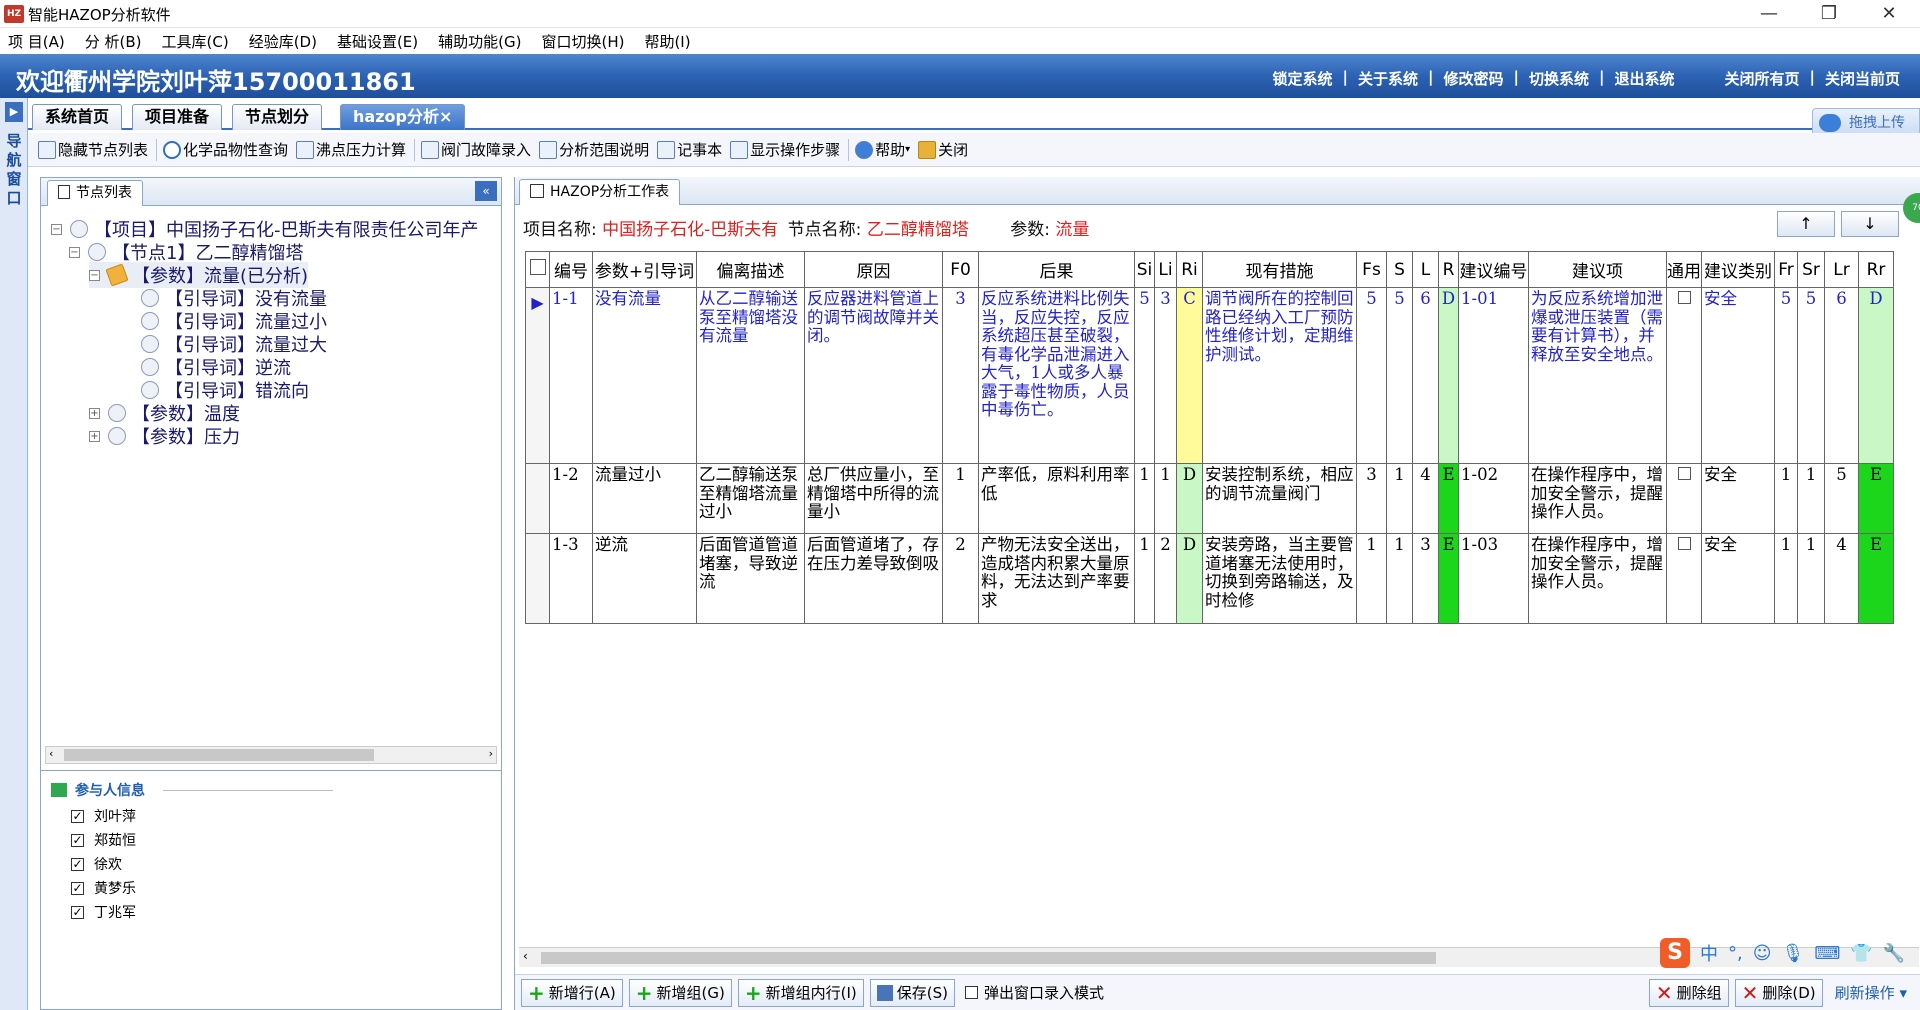 This screenshot has height=1010, width=1920. What do you see at coordinates (537, 269) in the screenshot?
I see `grid-select-header` at bounding box center [537, 269].